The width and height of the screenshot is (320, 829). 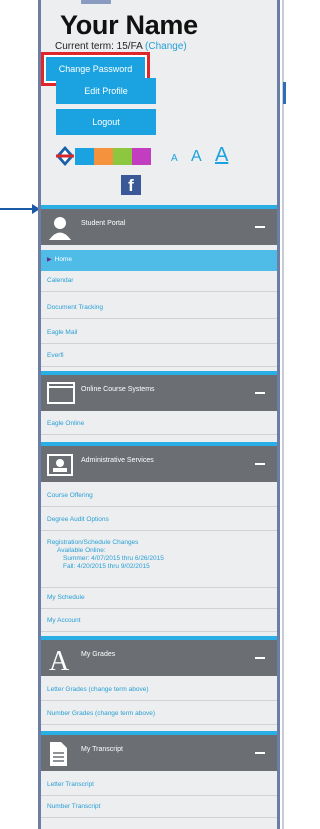 I want to click on font-size-small: A, so click(x=174, y=158).